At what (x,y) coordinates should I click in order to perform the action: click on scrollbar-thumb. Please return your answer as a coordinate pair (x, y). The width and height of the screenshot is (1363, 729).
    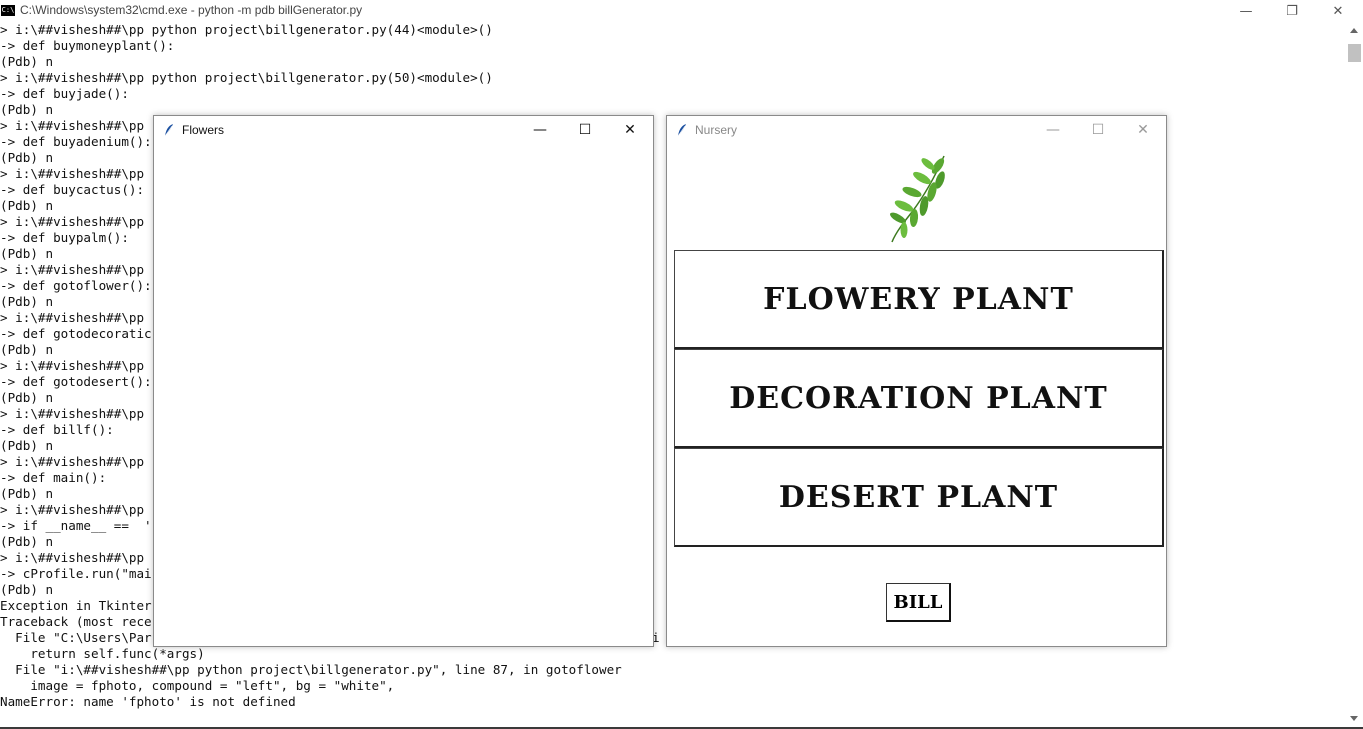
    Looking at the image, I should click on (1354, 53).